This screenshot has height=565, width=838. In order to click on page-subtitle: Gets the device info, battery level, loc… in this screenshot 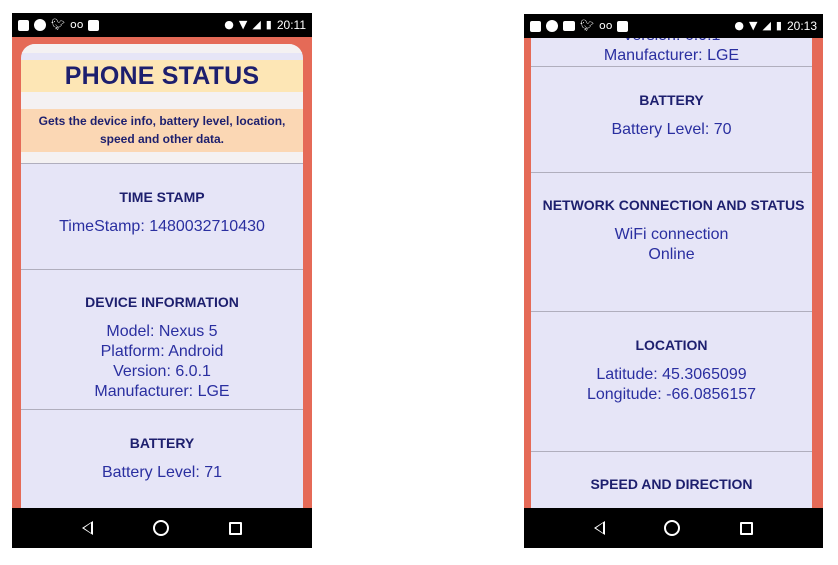, I will do `click(162, 130)`.